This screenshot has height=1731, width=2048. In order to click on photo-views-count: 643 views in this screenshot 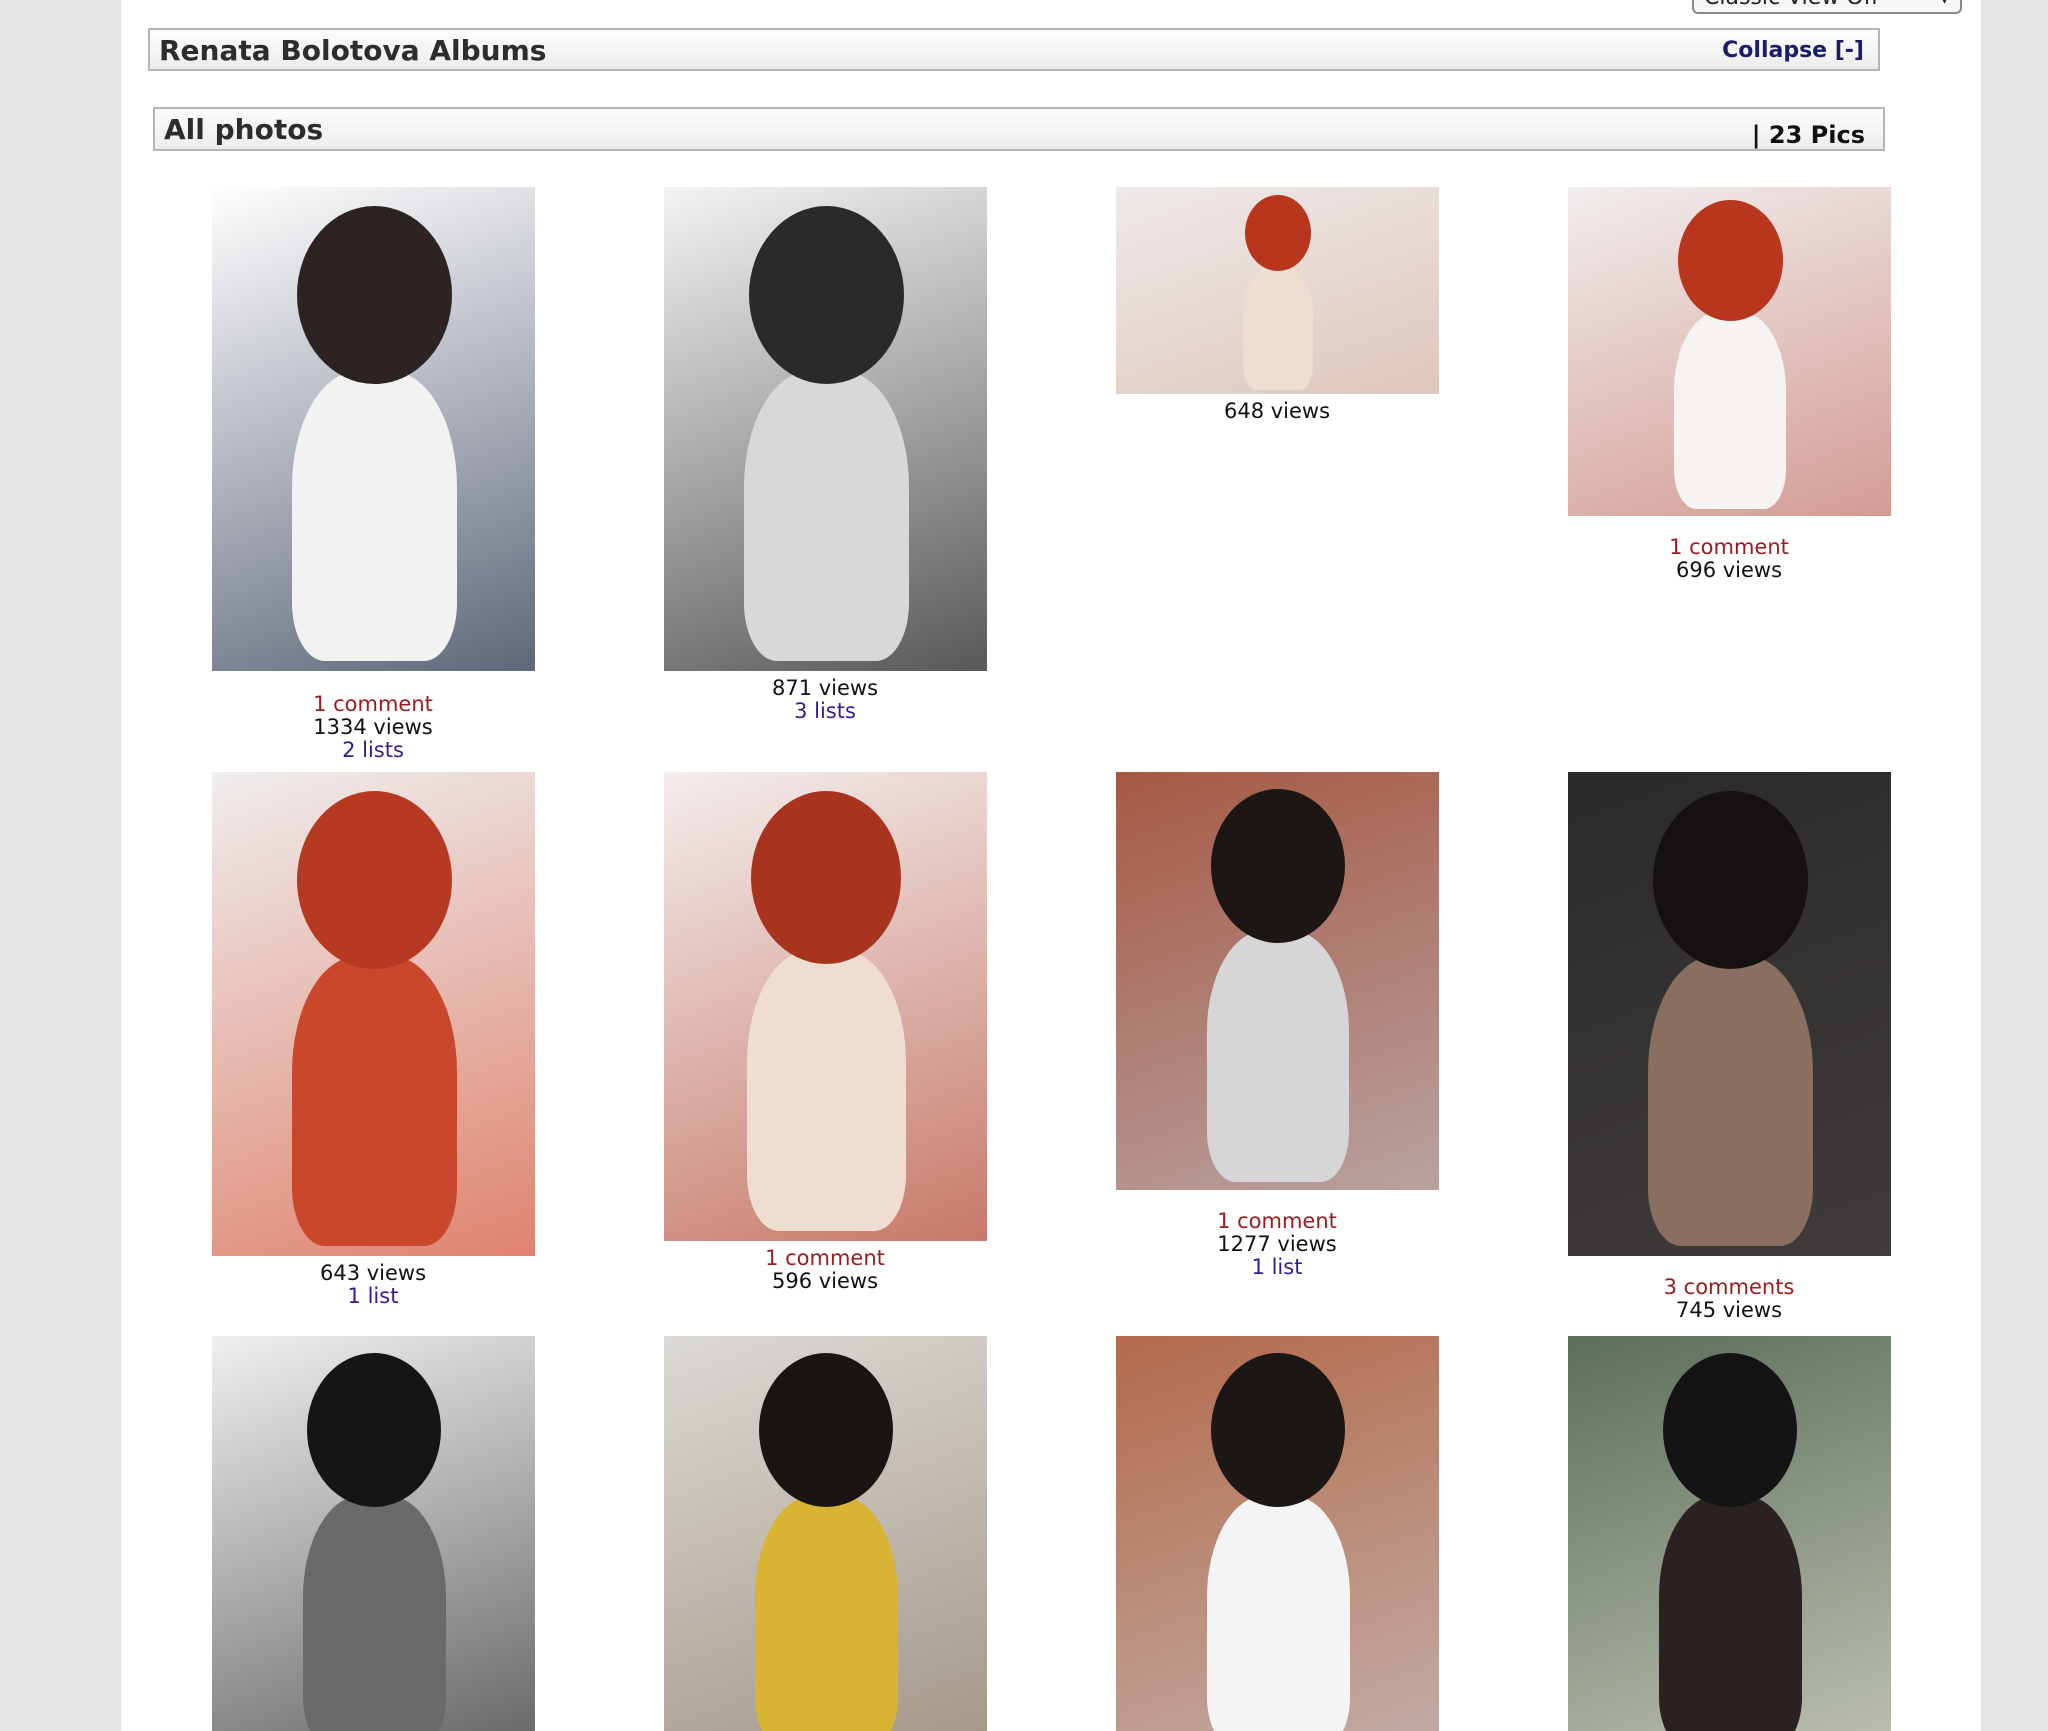, I will do `click(373, 1273)`.